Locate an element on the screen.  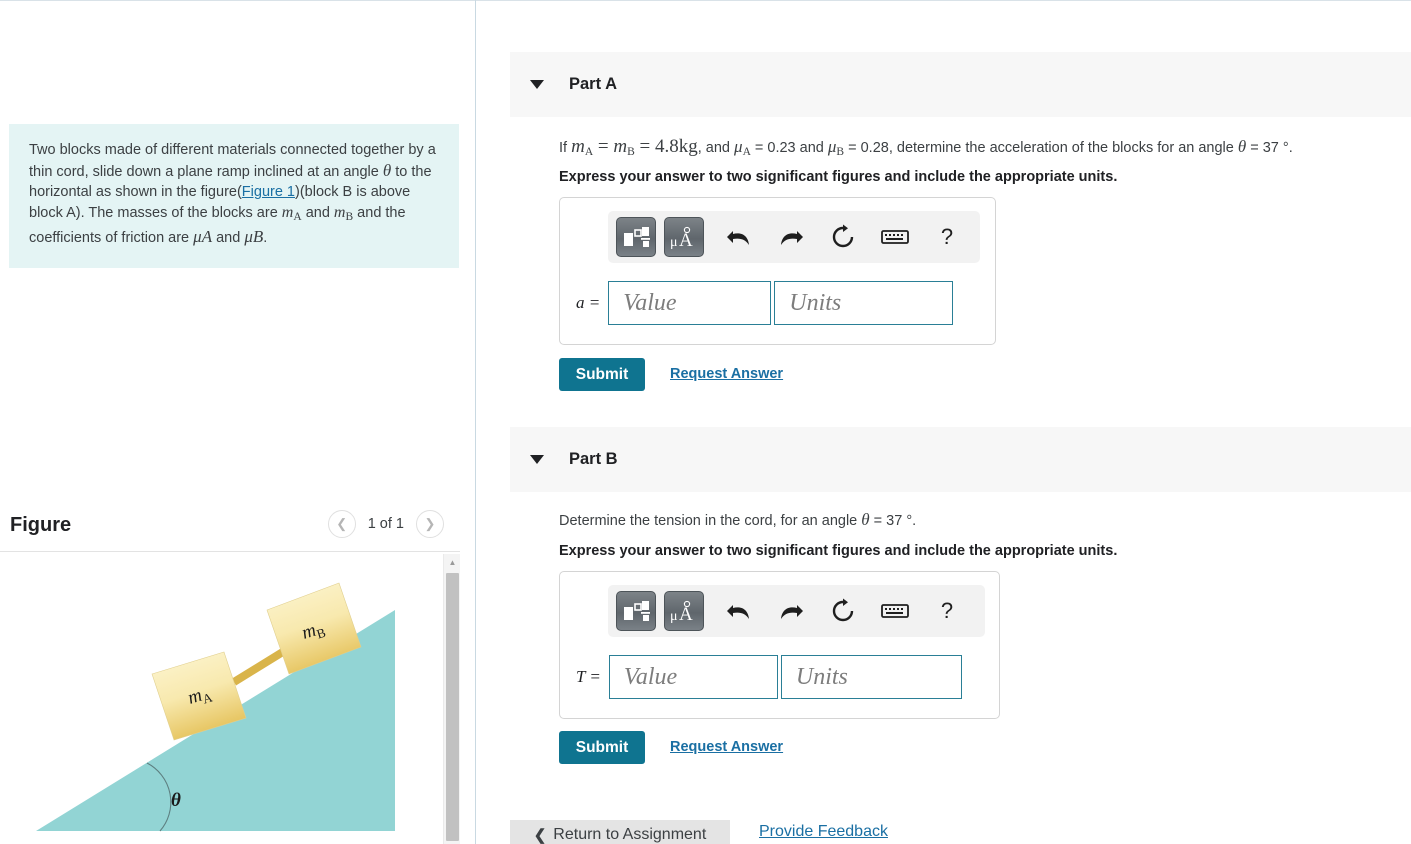
part-b-answer-row: T = is located at coordinates (769, 677).